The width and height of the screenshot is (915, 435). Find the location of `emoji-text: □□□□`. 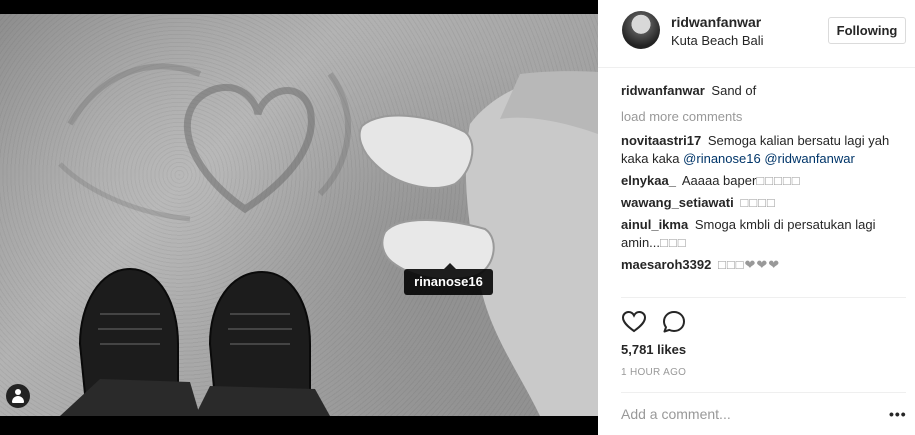

emoji-text: □□□□ is located at coordinates (758, 202).